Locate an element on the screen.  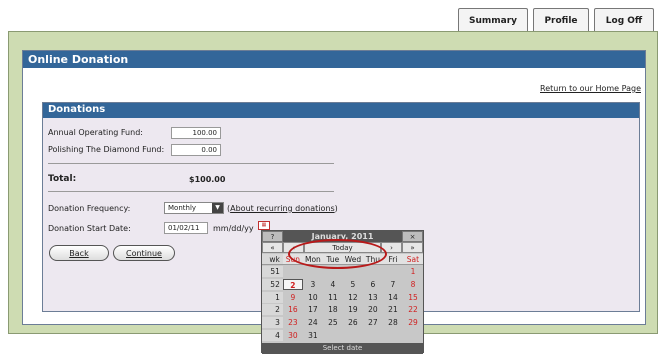
calendar-week-row: 2 16 17 18 19 20 21 22 is located at coordinates (342, 310).